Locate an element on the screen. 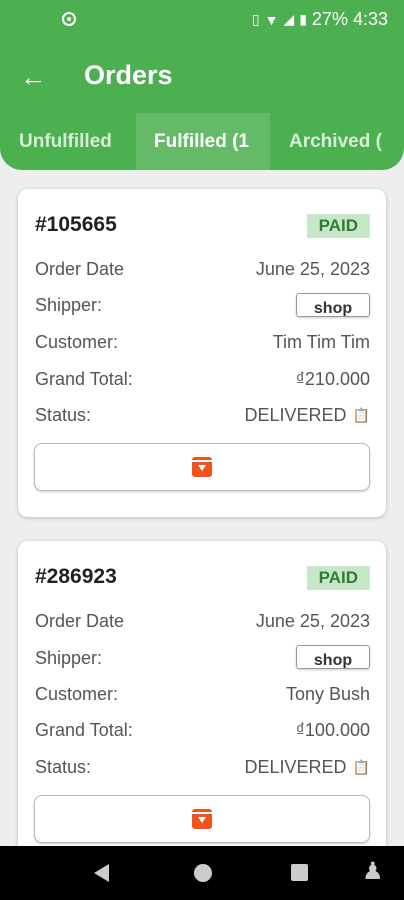 The width and height of the screenshot is (404, 900). tab-archived: Archived ( is located at coordinates (337, 141).